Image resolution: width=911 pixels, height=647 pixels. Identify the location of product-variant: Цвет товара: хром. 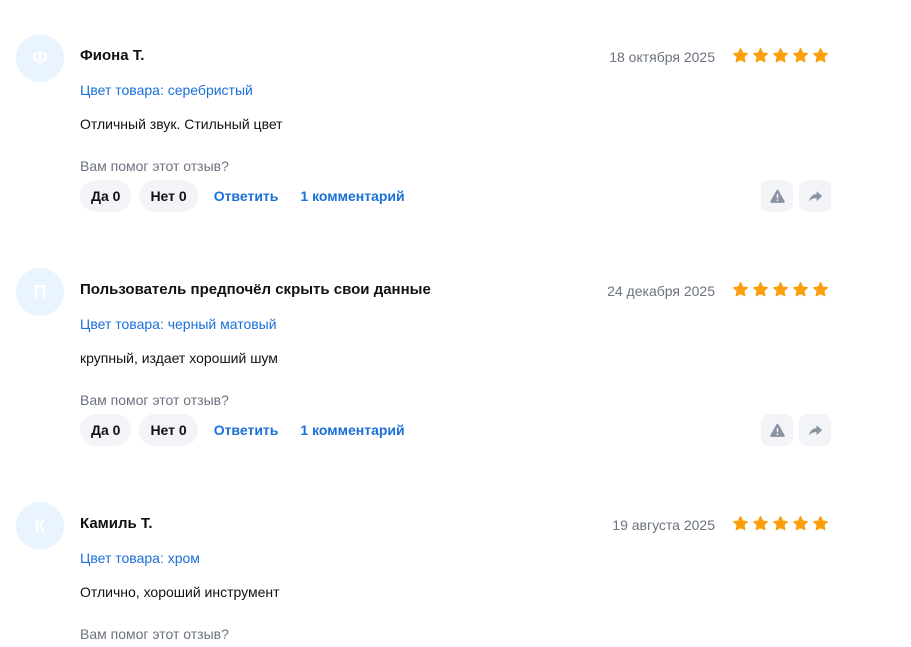
(140, 558).